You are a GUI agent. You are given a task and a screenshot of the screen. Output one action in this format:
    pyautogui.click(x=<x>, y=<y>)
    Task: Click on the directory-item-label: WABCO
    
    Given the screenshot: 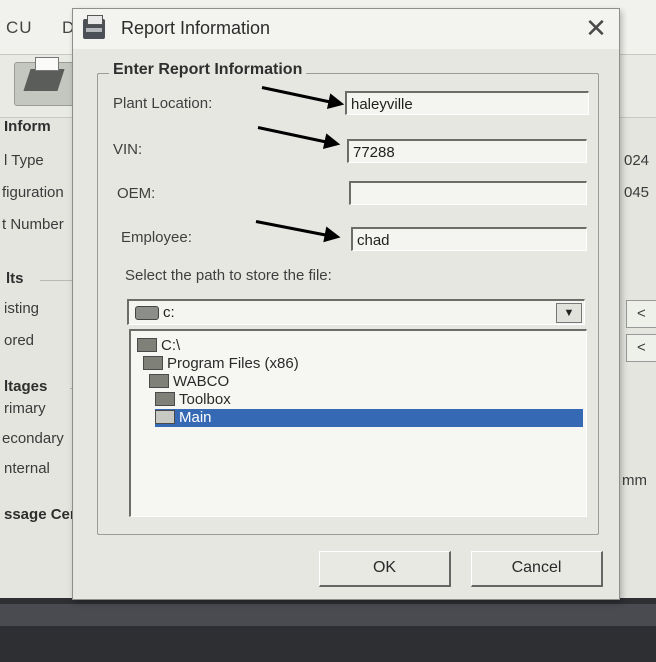 What is the action you would take?
    pyautogui.click(x=201, y=381)
    